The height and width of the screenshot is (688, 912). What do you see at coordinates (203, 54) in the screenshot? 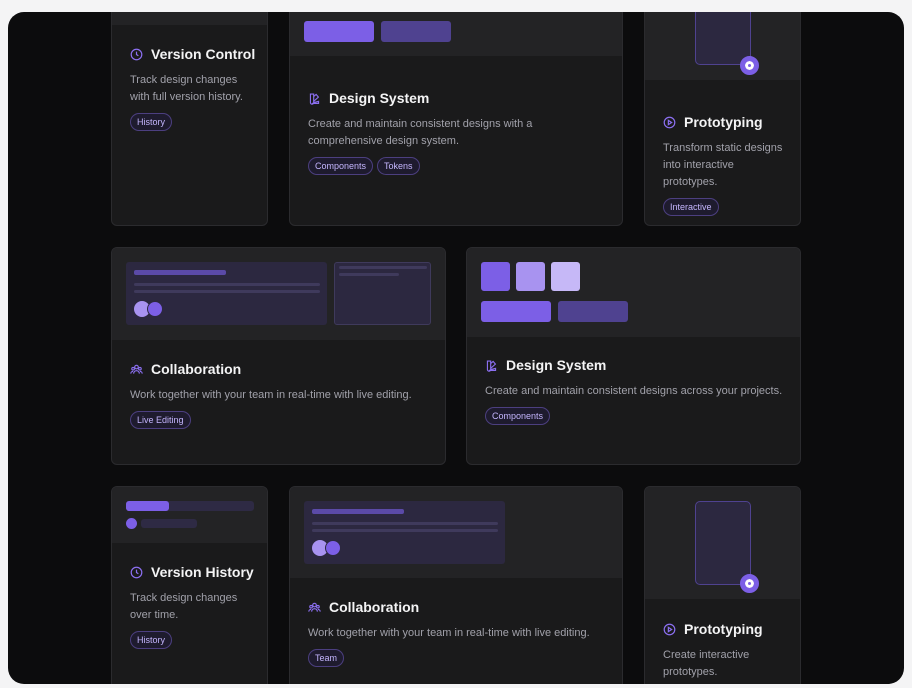
I see `card-title: Version Control` at bounding box center [203, 54].